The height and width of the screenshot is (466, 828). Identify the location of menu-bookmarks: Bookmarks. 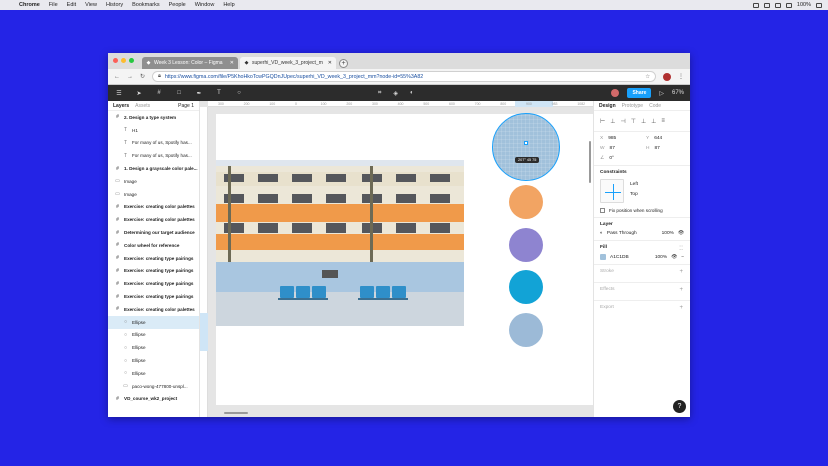
(146, 5).